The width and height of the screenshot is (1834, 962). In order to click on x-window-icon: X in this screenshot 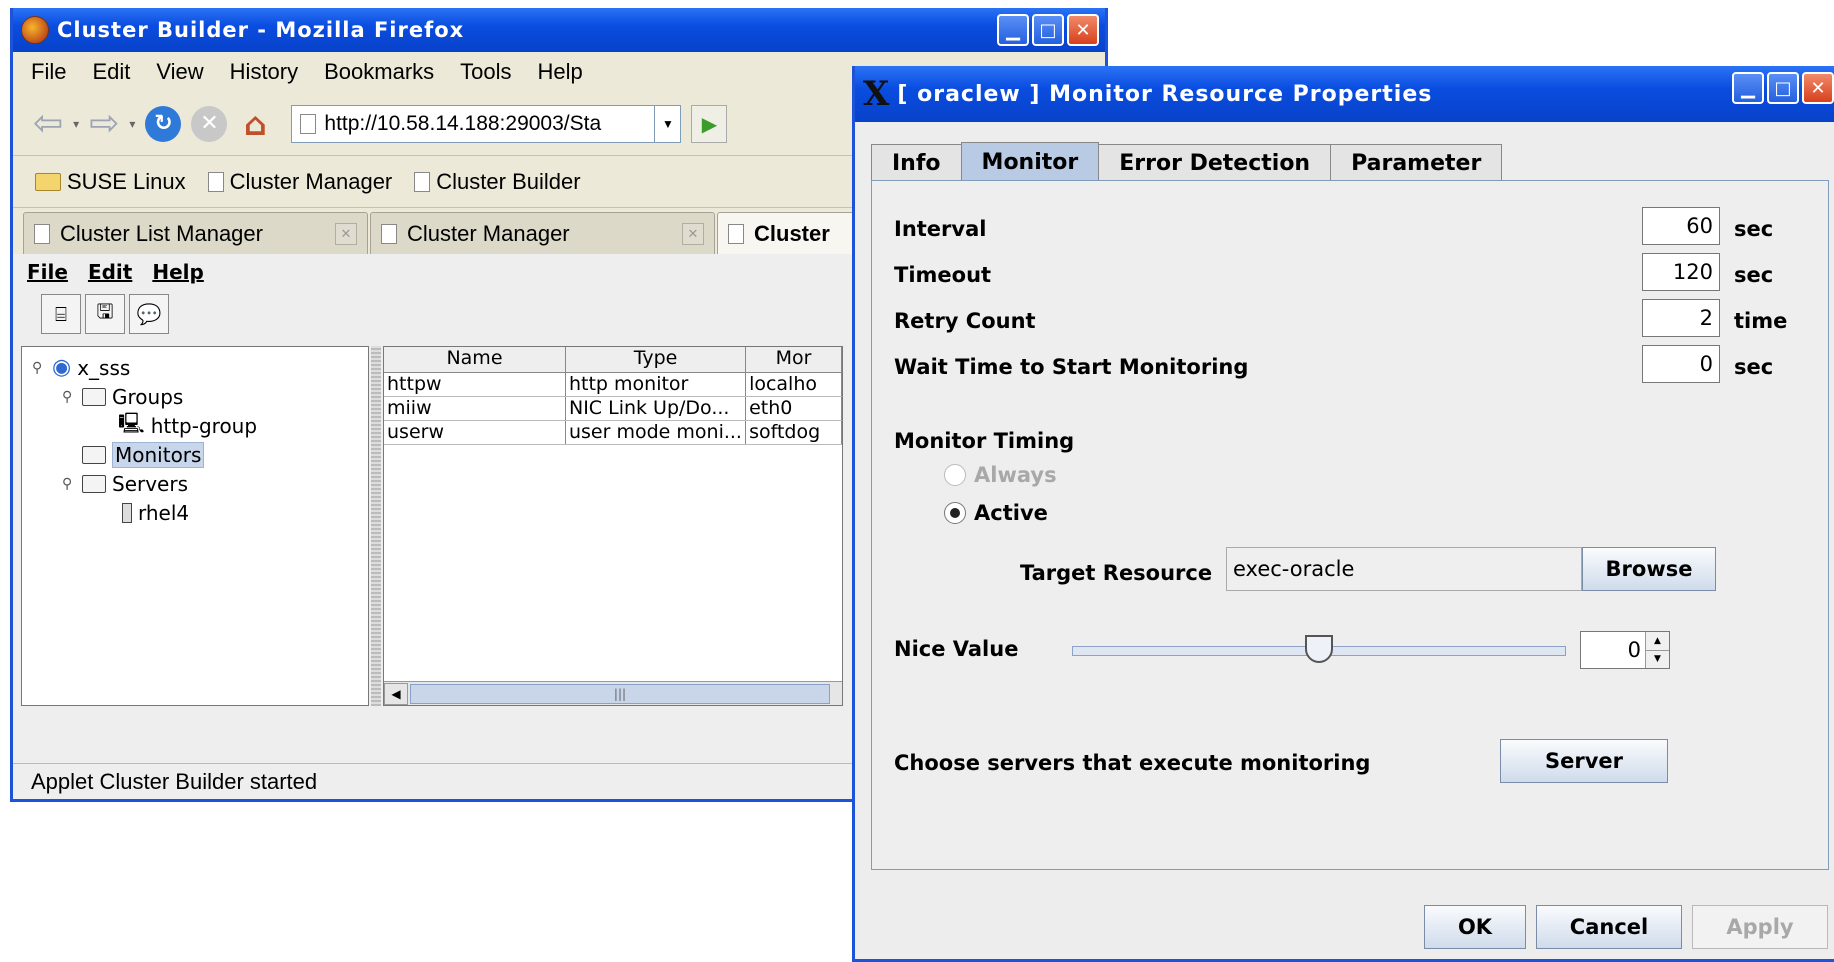, I will do `click(876, 94)`.